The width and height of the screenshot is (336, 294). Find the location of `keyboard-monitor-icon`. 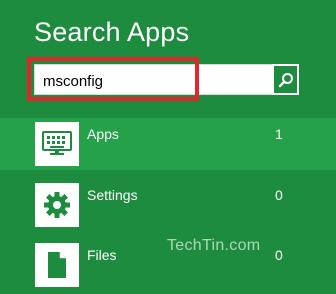

keyboard-monitor-icon is located at coordinates (57, 143).